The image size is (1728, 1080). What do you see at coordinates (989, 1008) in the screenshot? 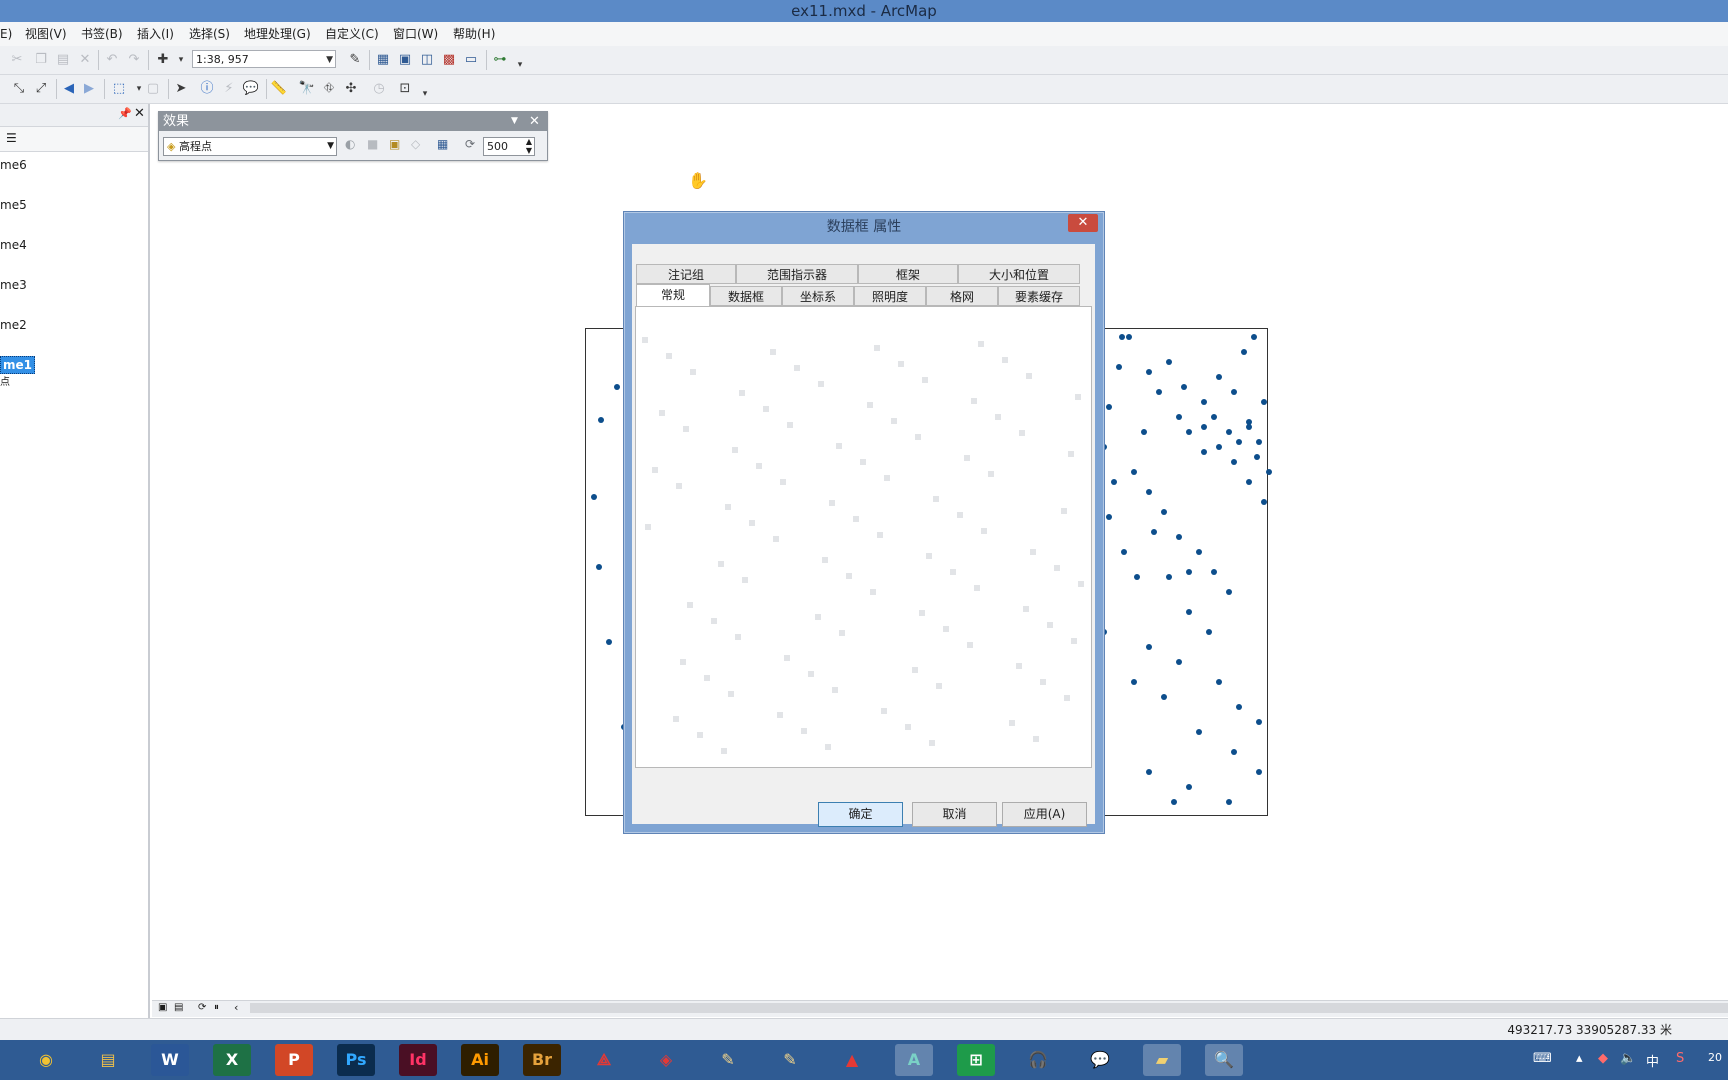
I see `horizontal-scrollbar` at bounding box center [989, 1008].